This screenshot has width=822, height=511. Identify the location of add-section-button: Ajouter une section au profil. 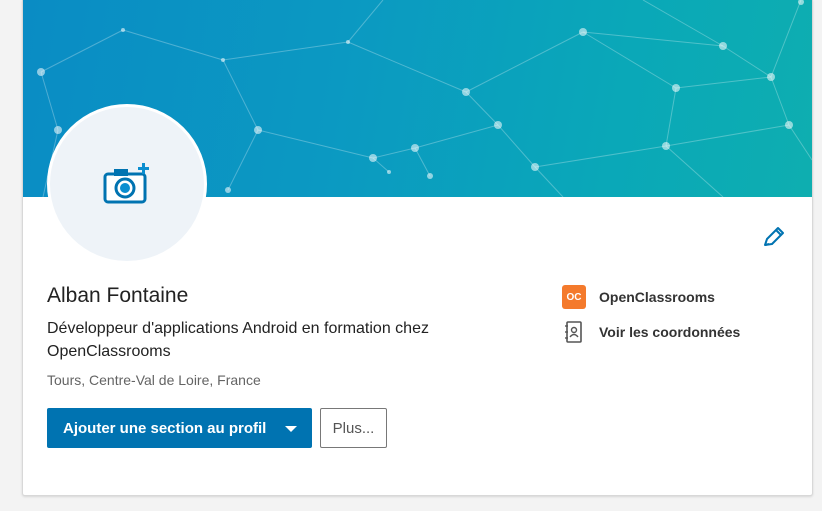
(179, 428).